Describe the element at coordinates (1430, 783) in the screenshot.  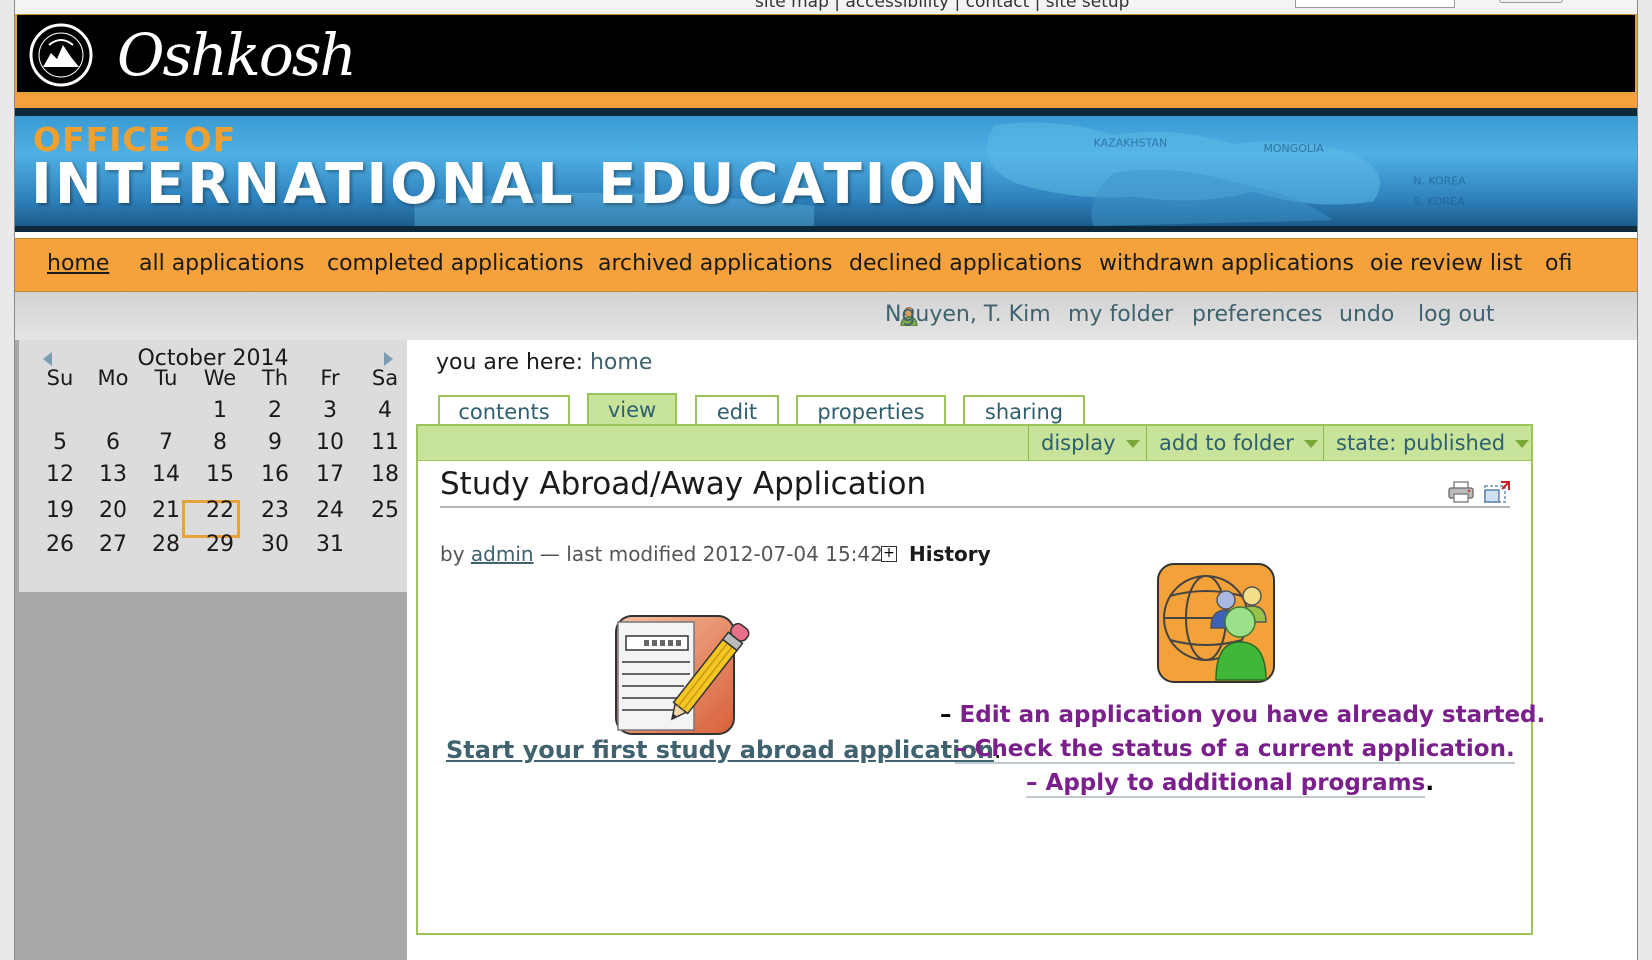
I see `apply-period: .` at that location.